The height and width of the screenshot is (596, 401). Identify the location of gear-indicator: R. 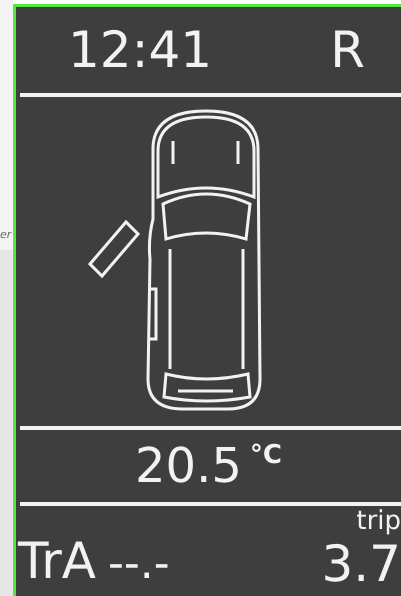
(347, 50).